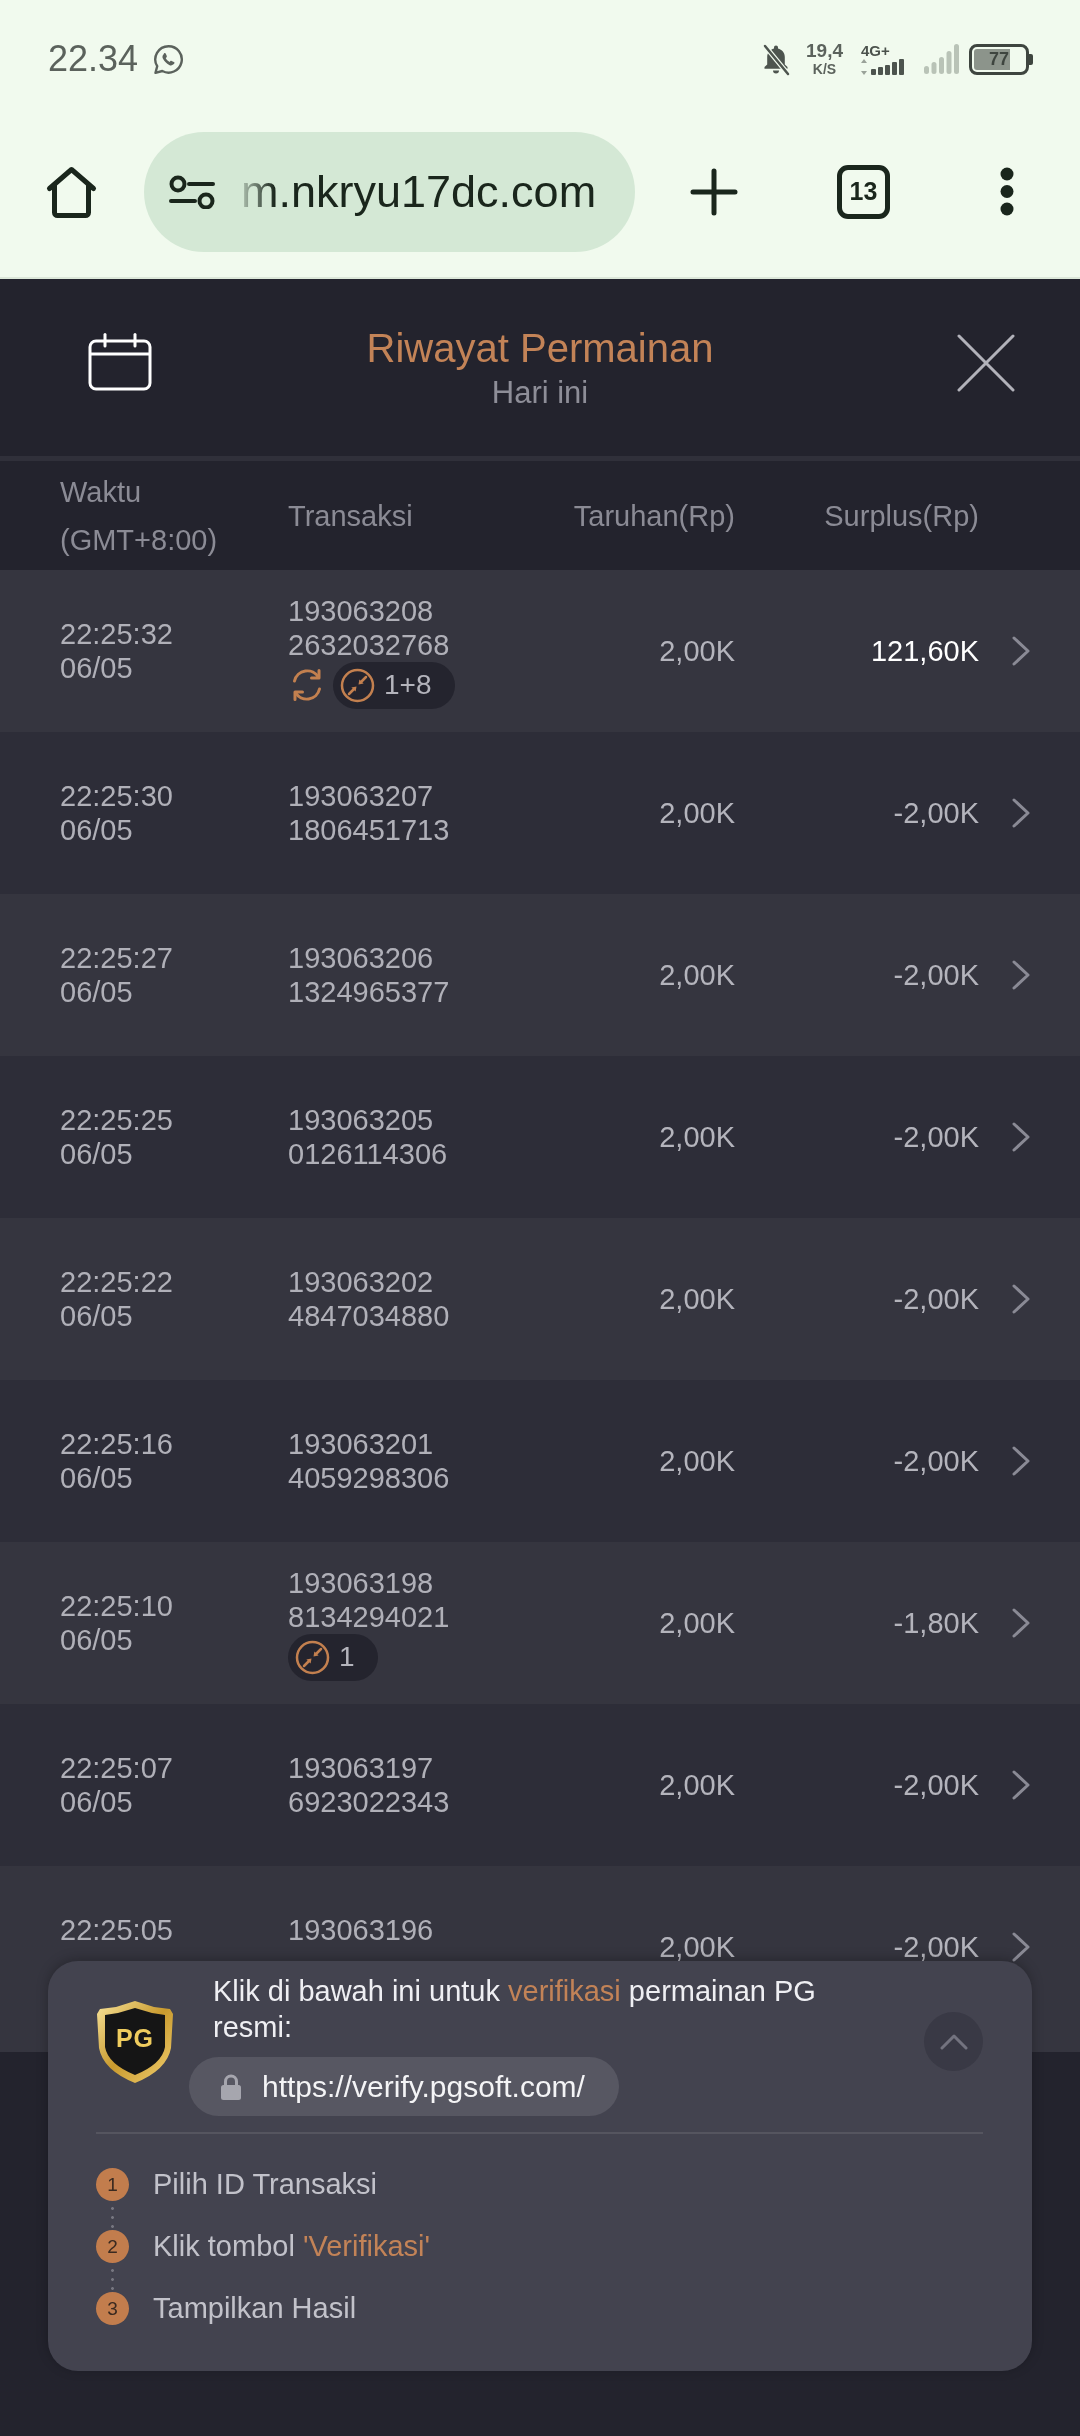 This screenshot has width=1080, height=2436. I want to click on history-row: 22:25:10 06/05 193063198 8134294021 1 2,00K -1,80K, so click(540, 1623).